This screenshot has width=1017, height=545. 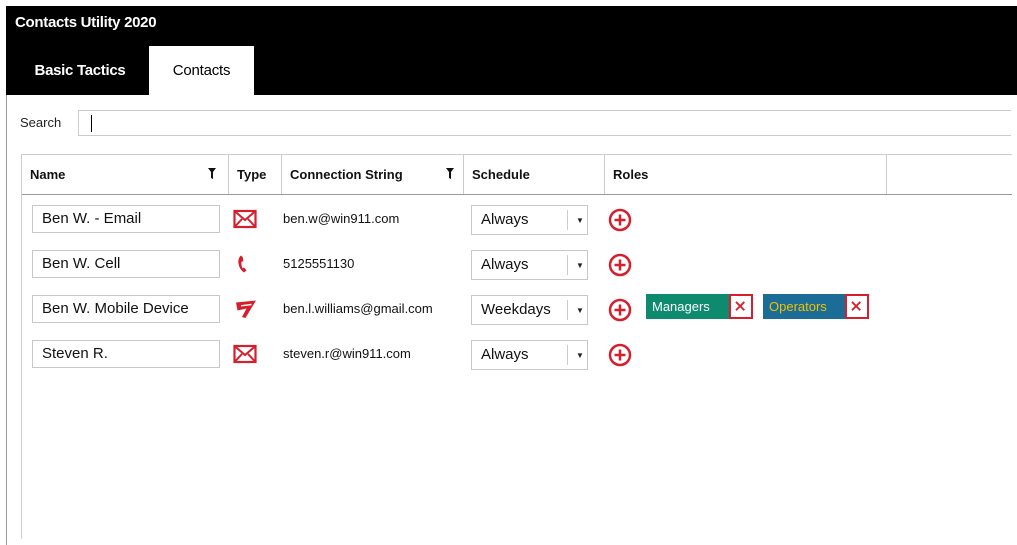 What do you see at coordinates (255, 174) in the screenshot?
I see `column-header-type: Type` at bounding box center [255, 174].